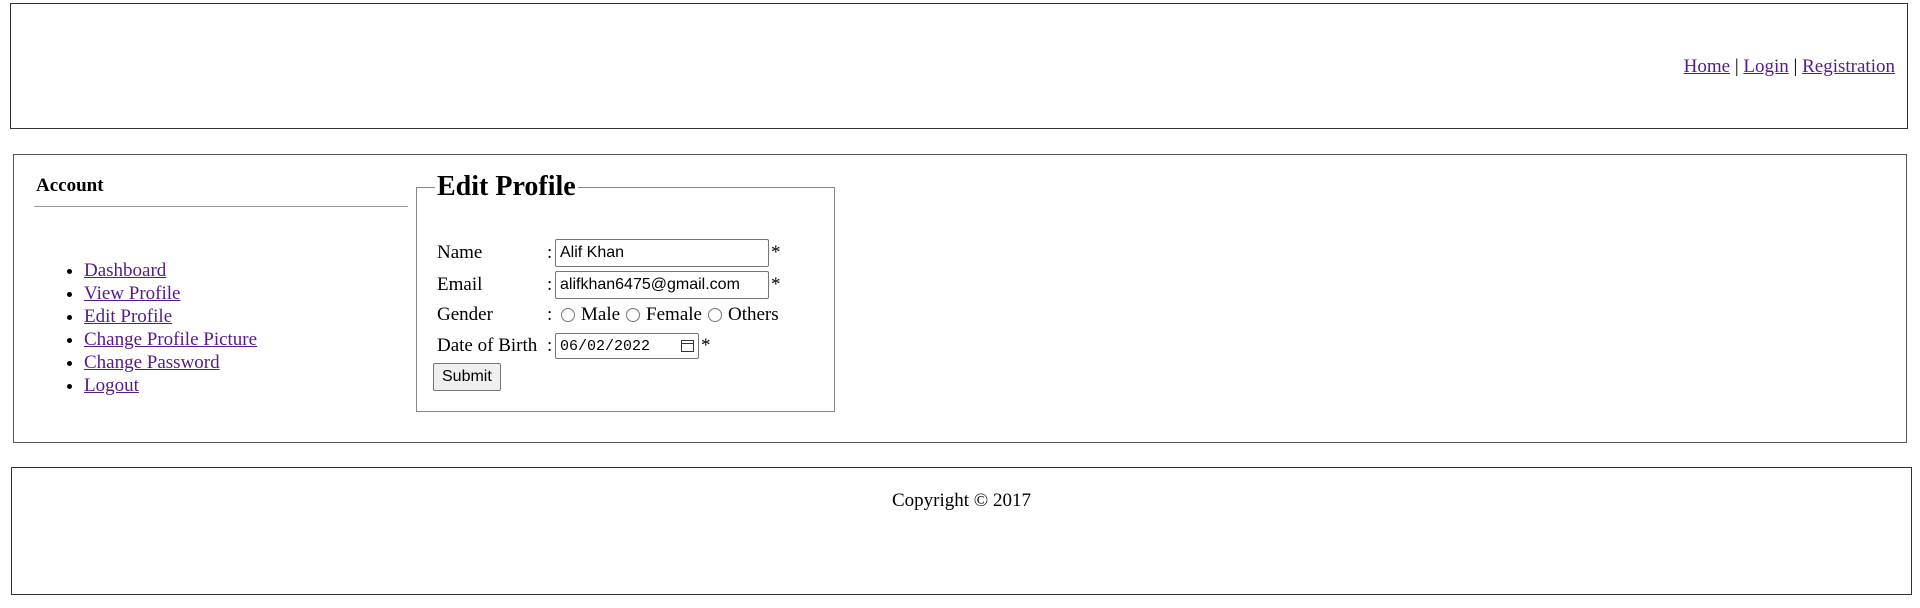 The height and width of the screenshot is (608, 1920). I want to click on top-nav: Home | Login | Registration, so click(1789, 67).